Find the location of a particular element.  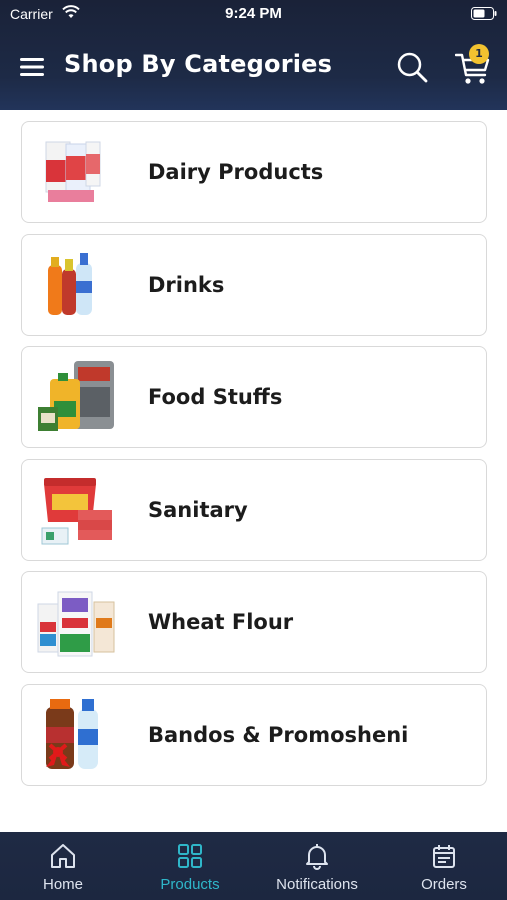

tab-label: Notifications is located at coordinates (317, 884).